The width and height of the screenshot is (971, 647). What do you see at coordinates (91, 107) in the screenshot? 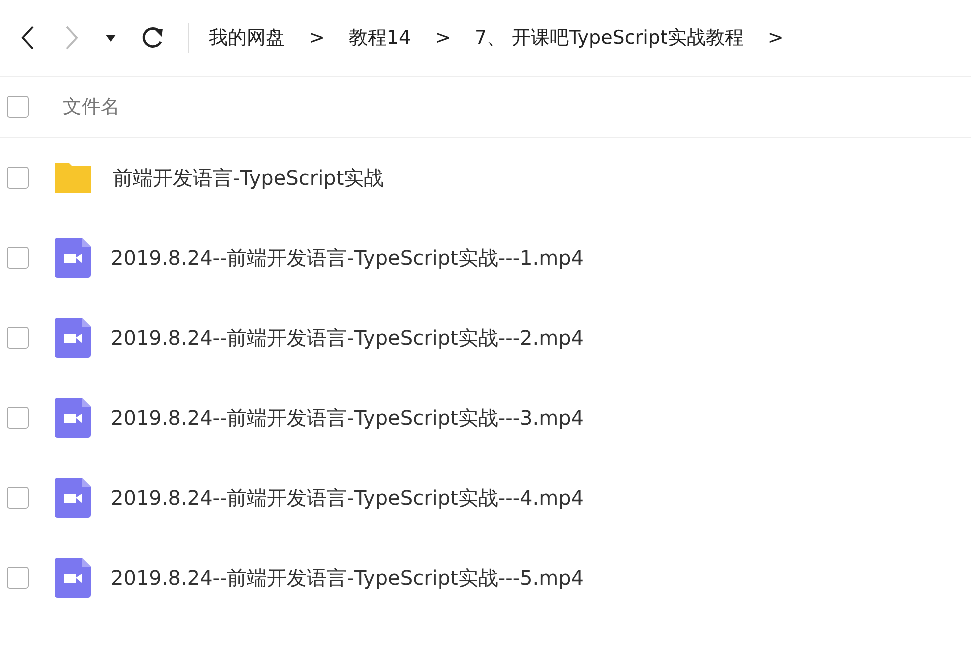
I see `column-header: 文件名` at bounding box center [91, 107].